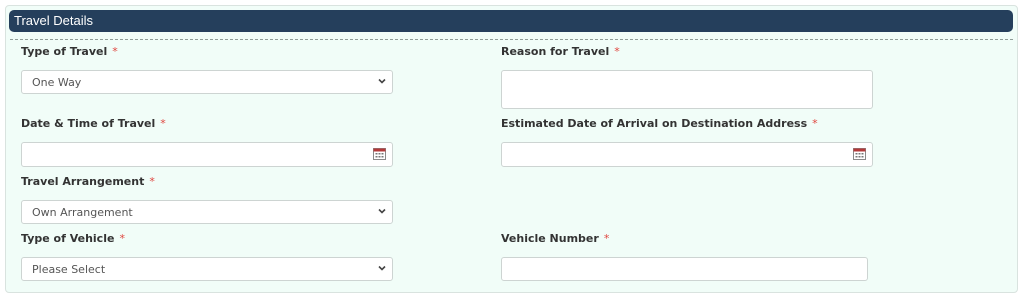  What do you see at coordinates (57, 82) in the screenshot?
I see `type-of-travel-value: One Way` at bounding box center [57, 82].